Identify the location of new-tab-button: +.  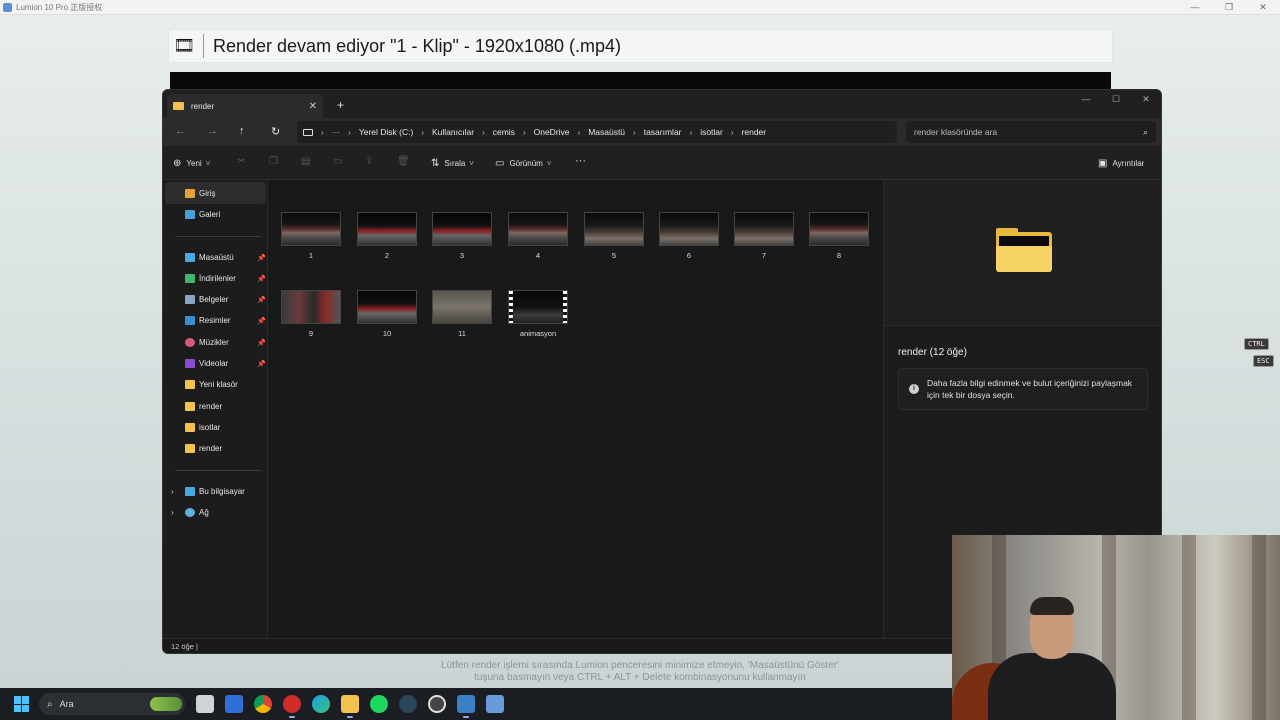
(340, 105).